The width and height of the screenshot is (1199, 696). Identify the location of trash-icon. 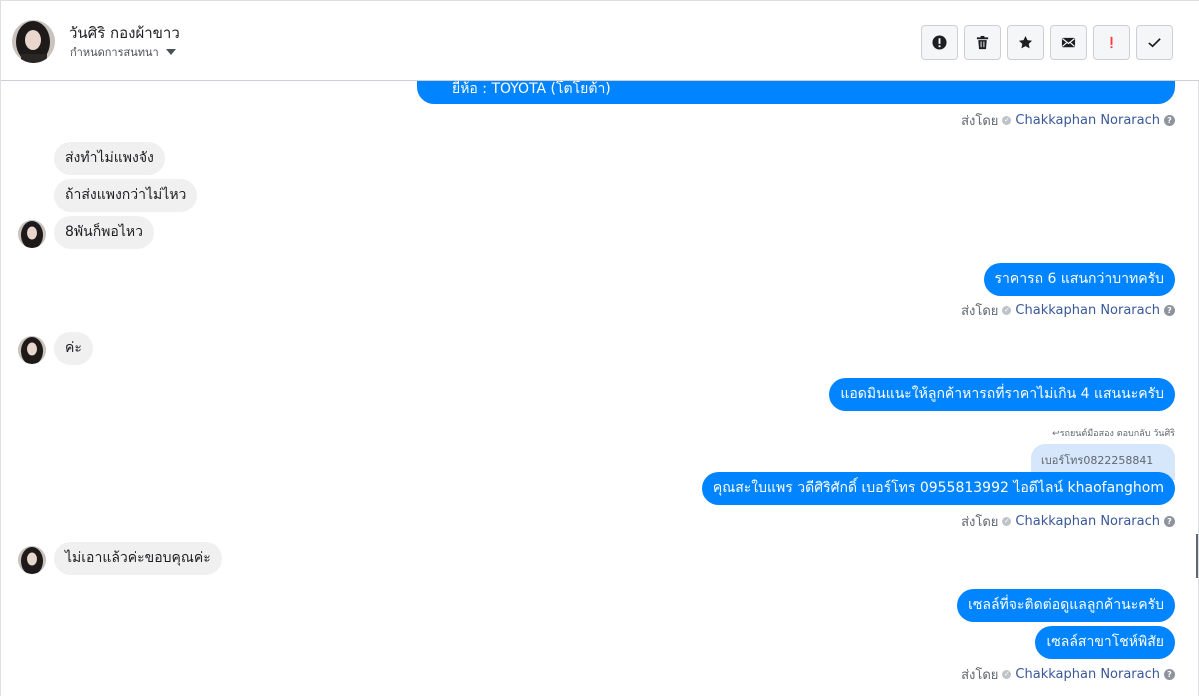
(982, 42).